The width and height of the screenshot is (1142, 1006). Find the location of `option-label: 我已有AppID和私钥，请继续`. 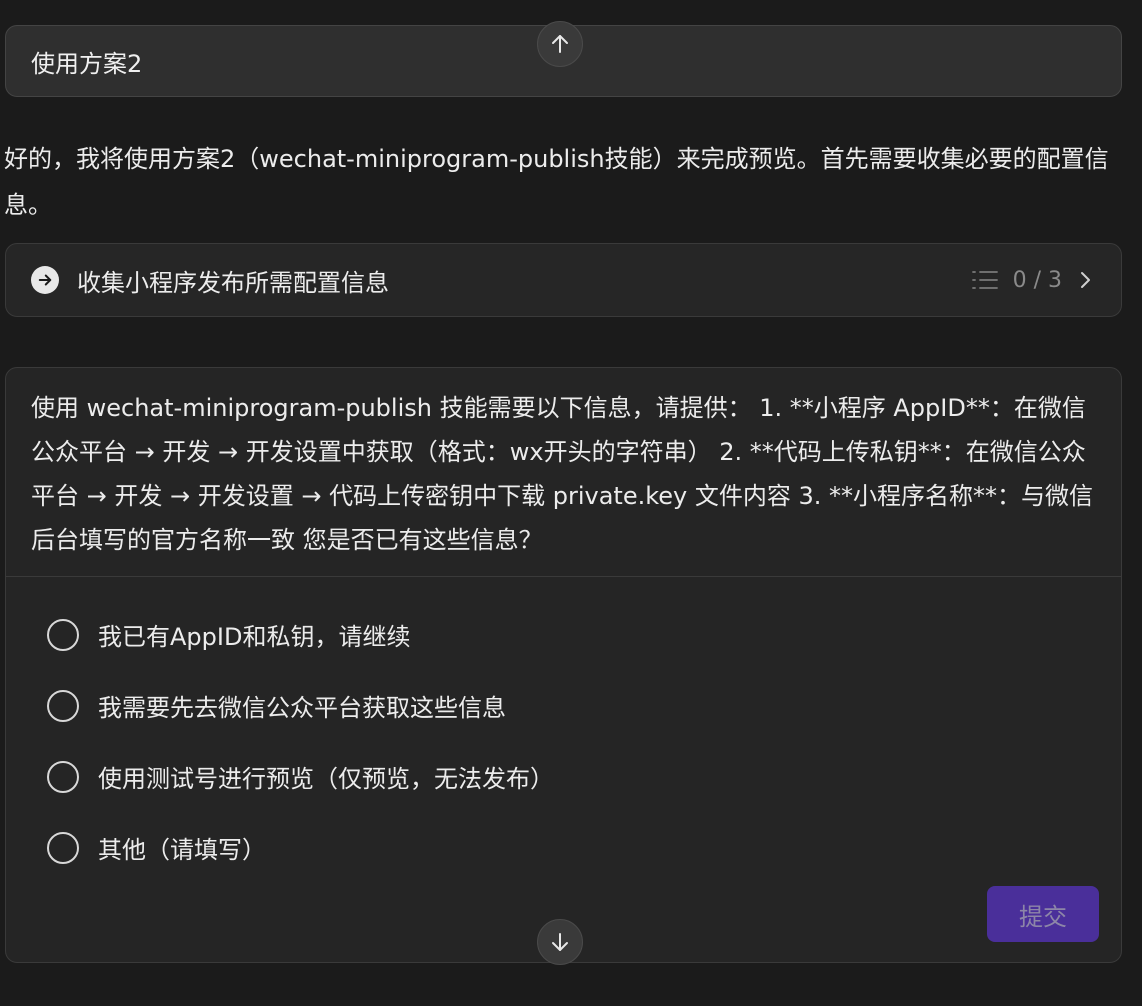

option-label: 我已有AppID和私钥，请继续 is located at coordinates (254, 637).